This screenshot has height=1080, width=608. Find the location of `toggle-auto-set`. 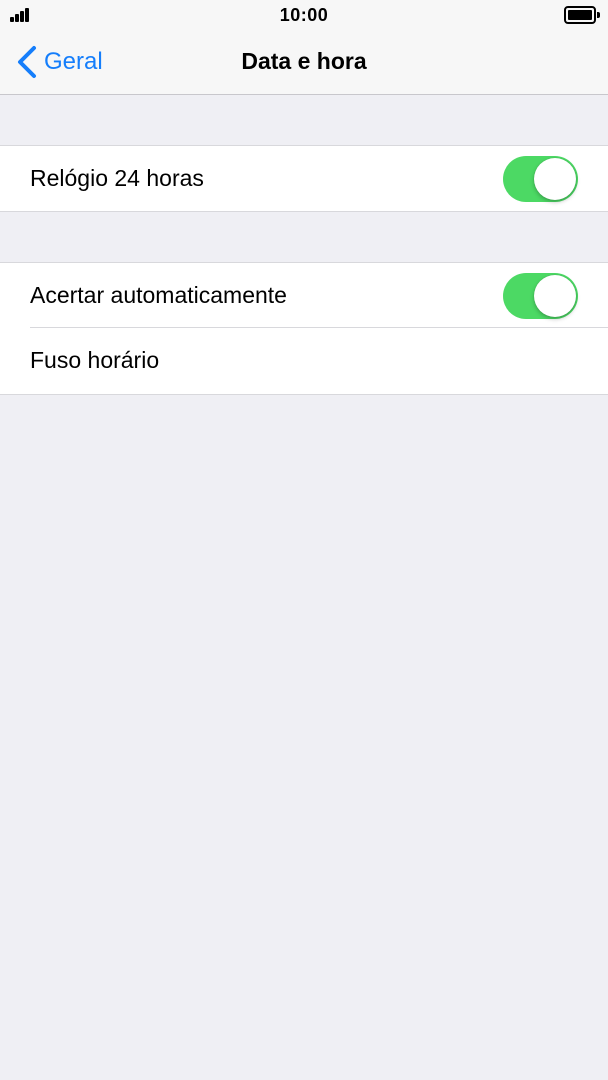

toggle-auto-set is located at coordinates (540, 295).